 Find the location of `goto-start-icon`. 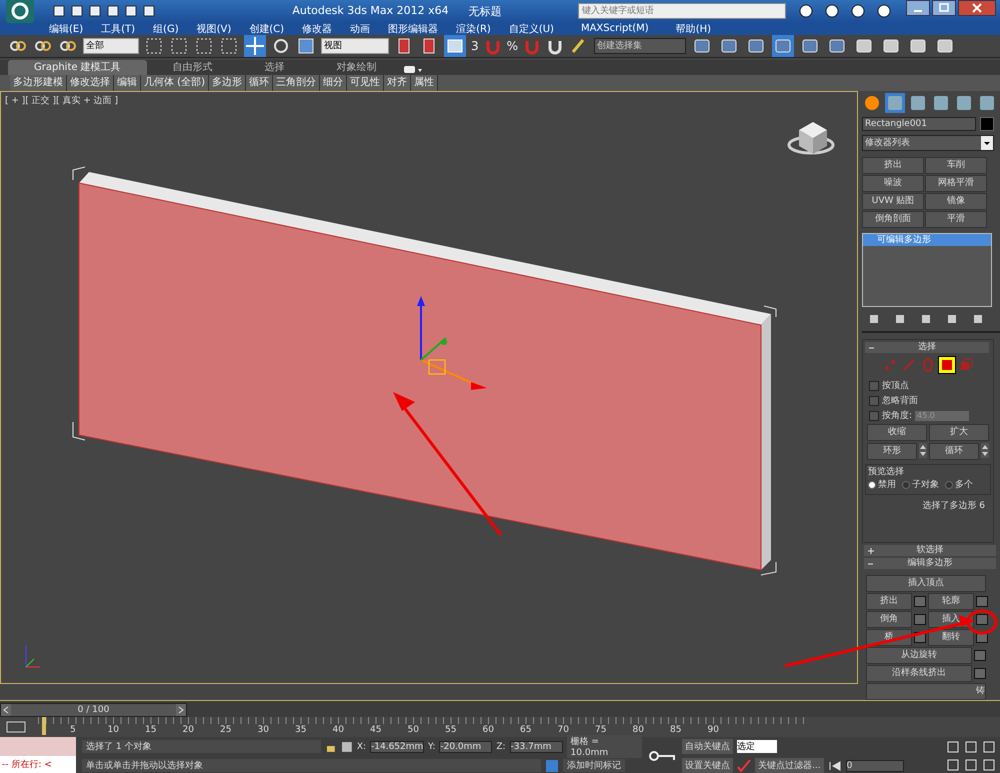

goto-start-icon is located at coordinates (835, 765).